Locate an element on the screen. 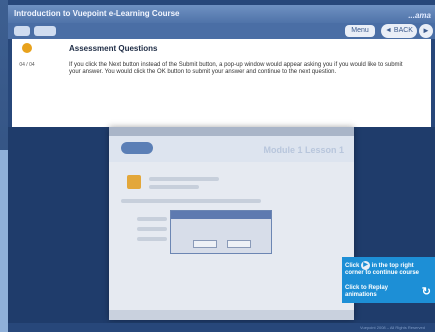 This screenshot has height=332, width=435. progress-badge: 04 / 04 is located at coordinates (27, 57).